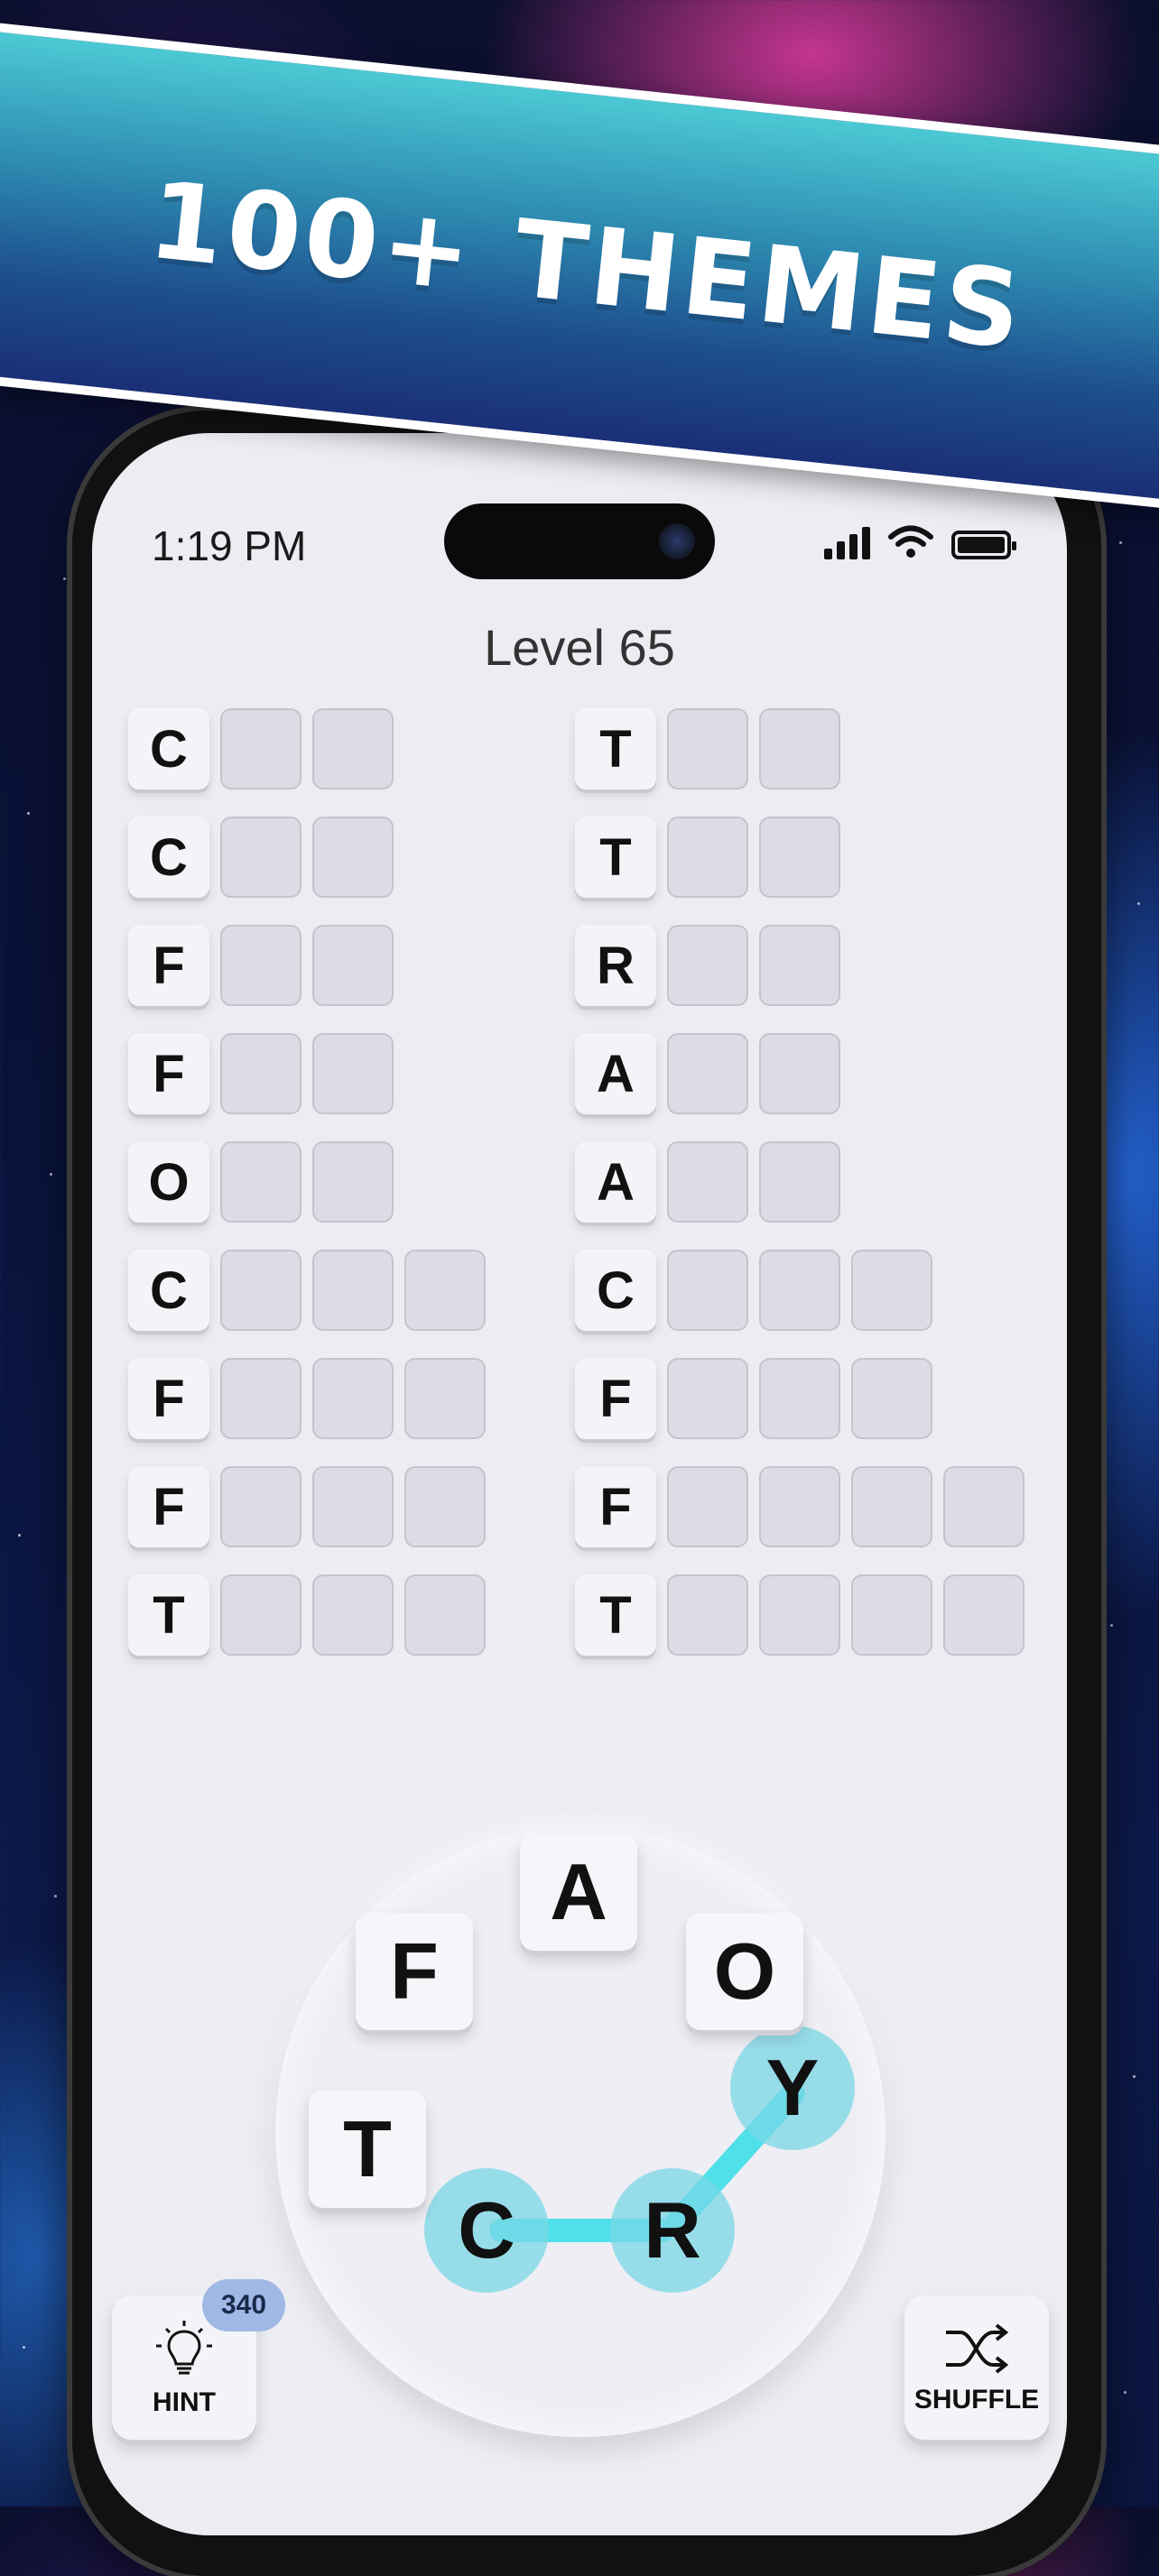 This screenshot has height=2576, width=1159. Describe the element at coordinates (615, 965) in the screenshot. I see `revealed-letter-tile: R` at that location.